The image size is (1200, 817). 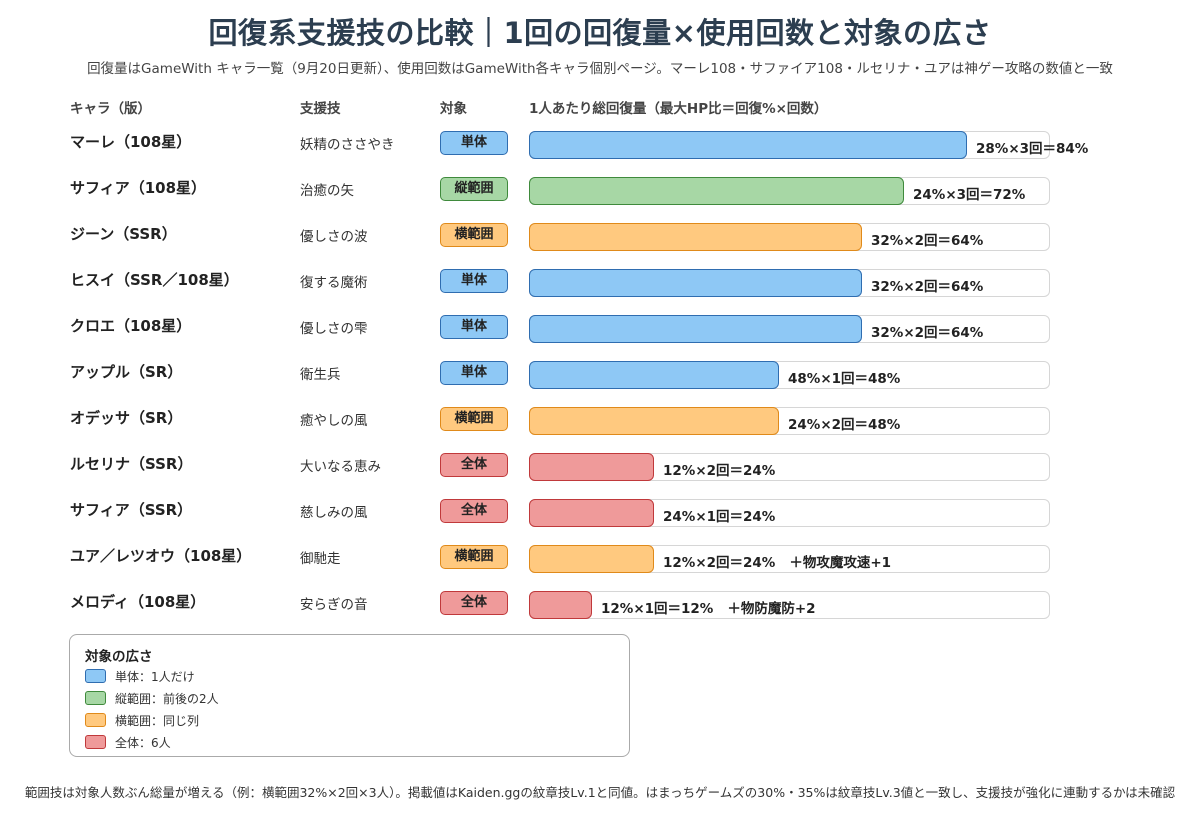 I want to click on skill-name: 衛生兵, so click(x=320, y=375).